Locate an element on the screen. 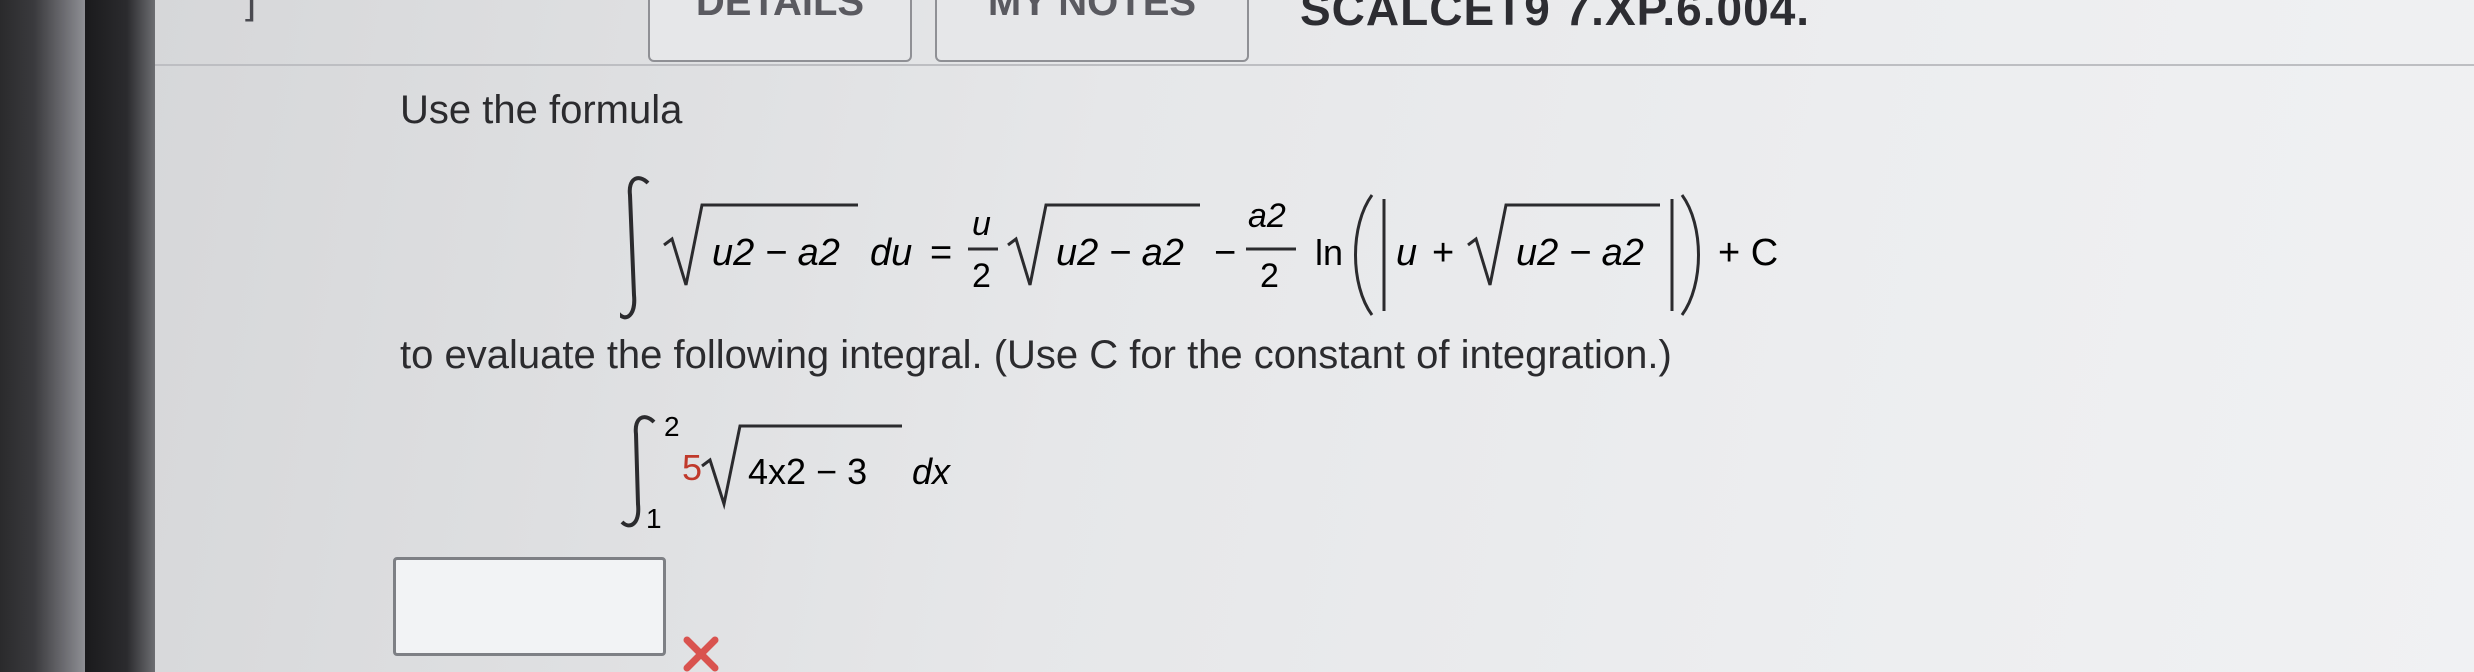  du-text: du is located at coordinates (891, 253).